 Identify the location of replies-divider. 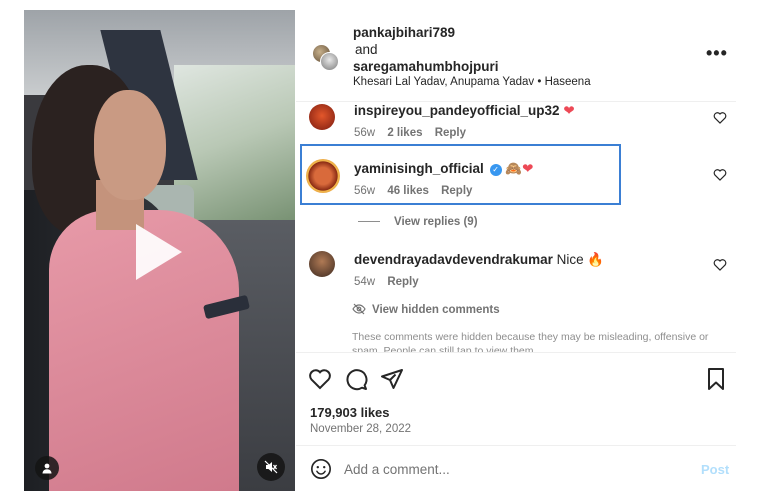
(369, 222).